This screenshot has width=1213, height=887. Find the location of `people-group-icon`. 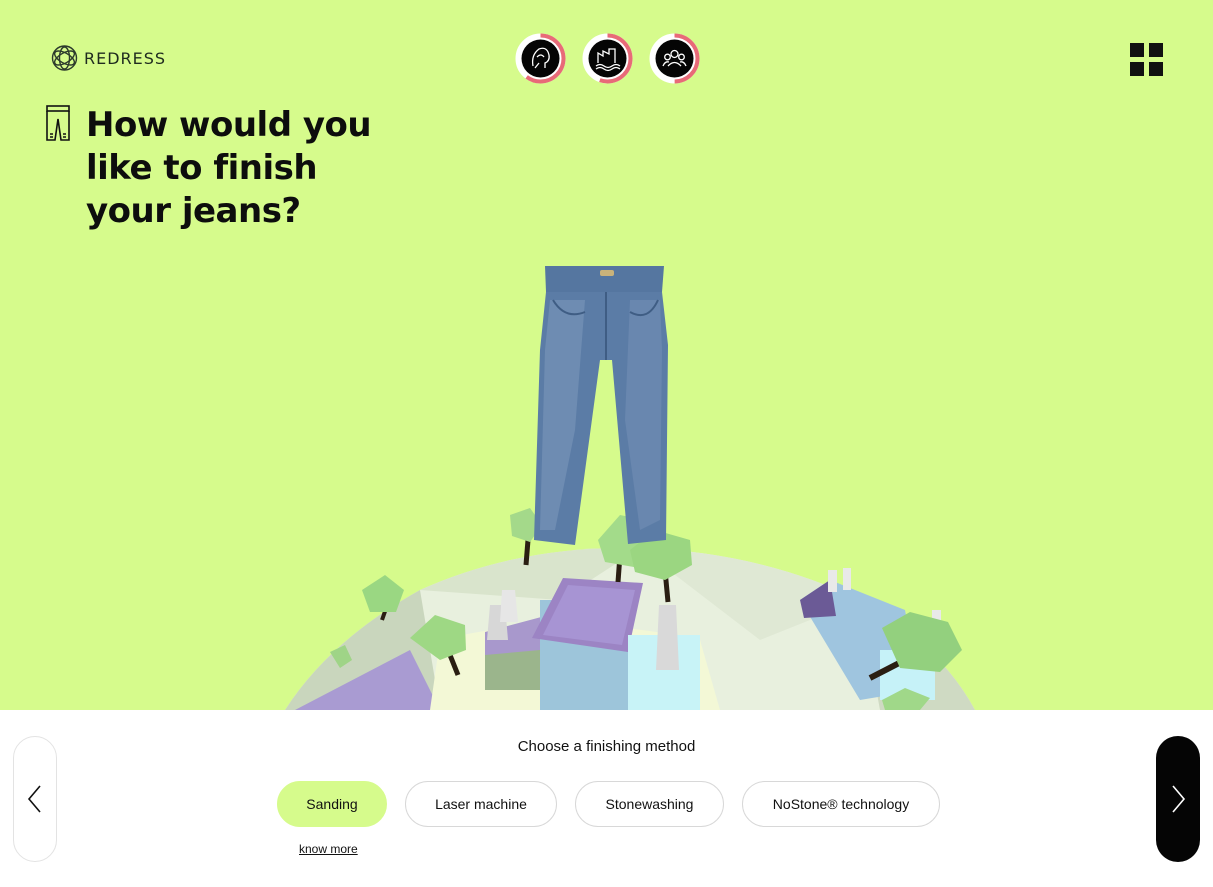

people-group-icon is located at coordinates (674, 58).